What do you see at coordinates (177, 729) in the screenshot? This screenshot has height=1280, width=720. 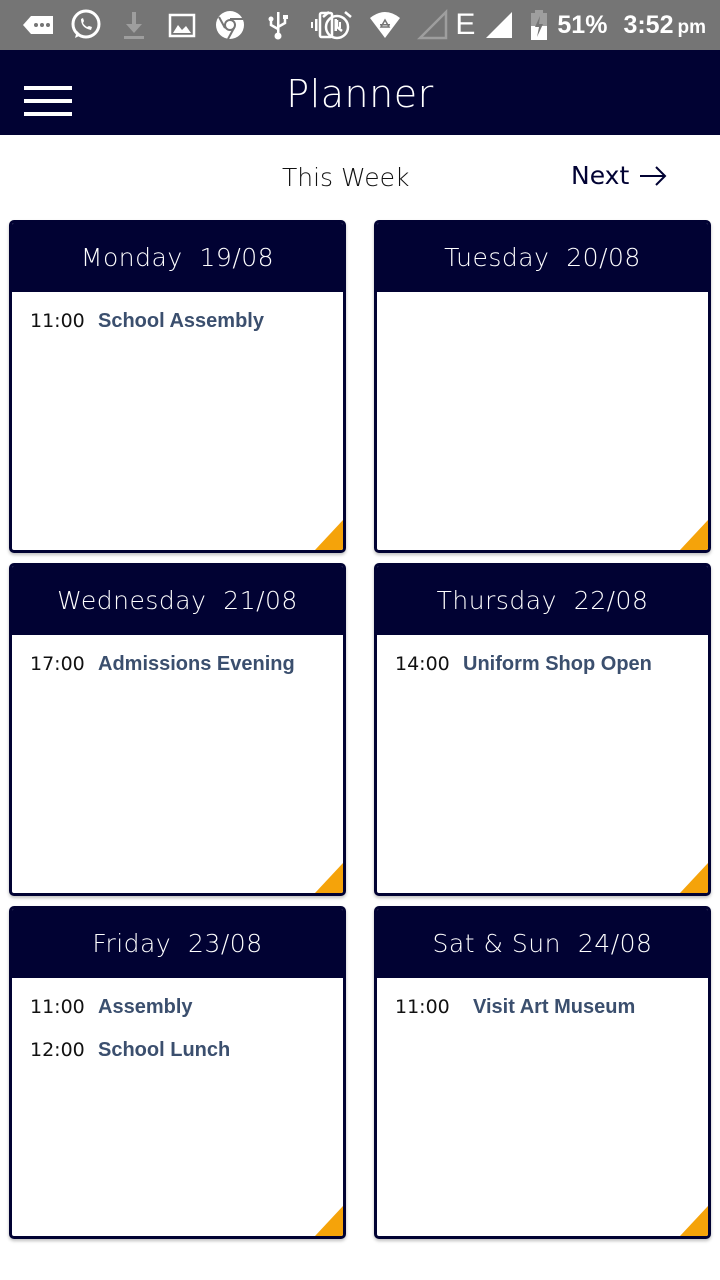 I see `day-card-wednesday: Wednesday 21/08 17:00 Admissions Evening` at bounding box center [177, 729].